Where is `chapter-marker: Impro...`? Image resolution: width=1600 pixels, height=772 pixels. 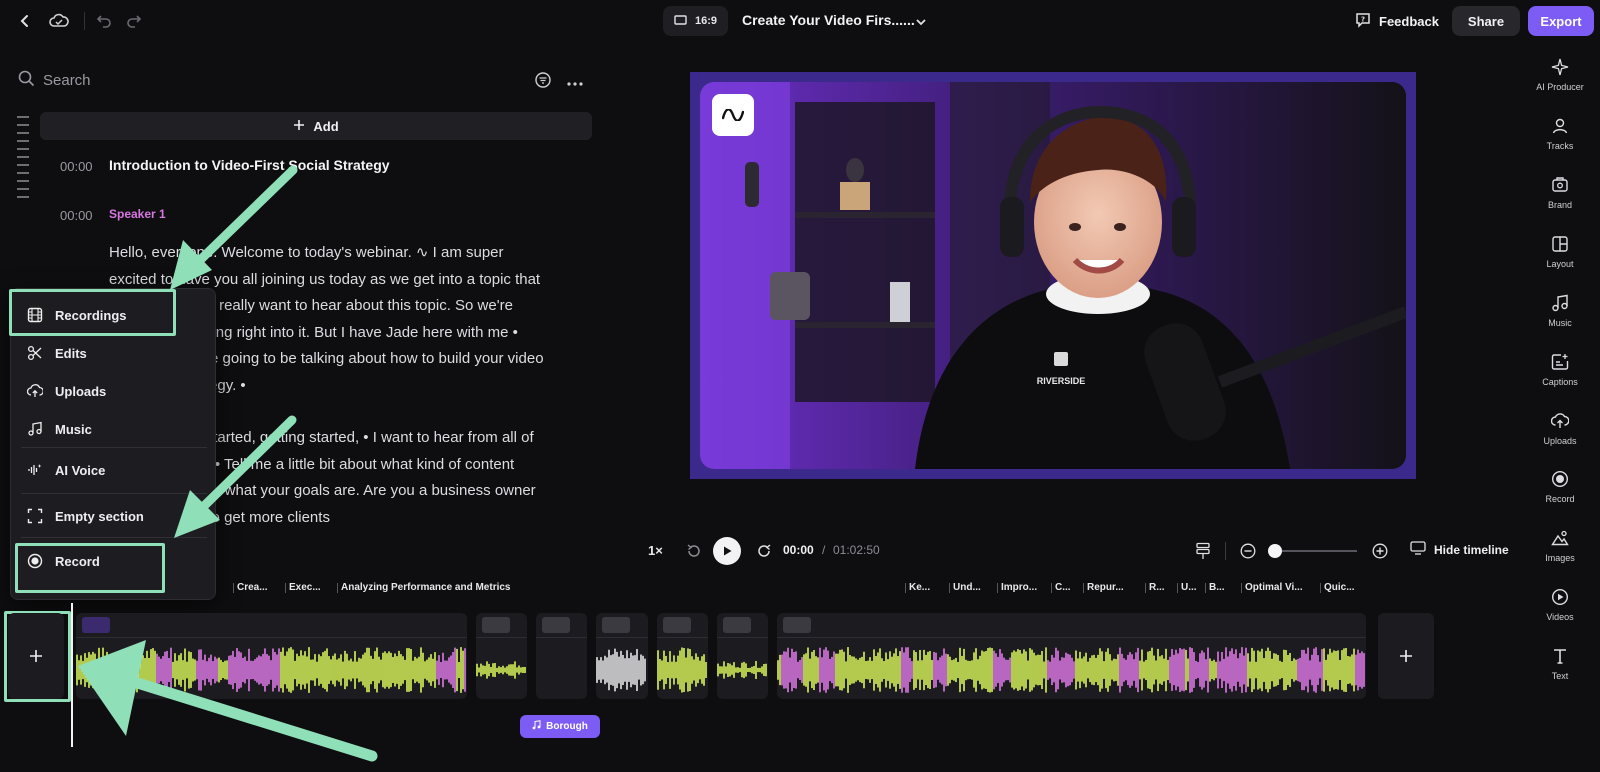 chapter-marker: Impro... is located at coordinates (1022, 588).